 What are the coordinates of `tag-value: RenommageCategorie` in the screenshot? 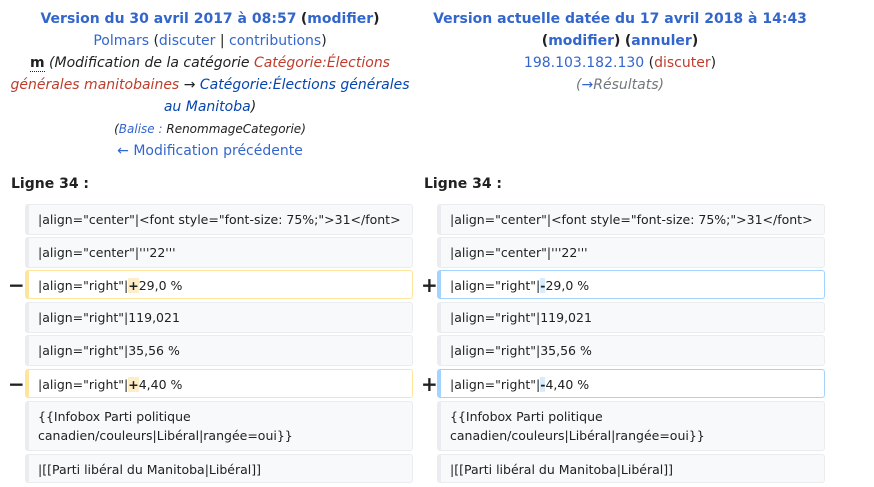 It's located at (234, 129).